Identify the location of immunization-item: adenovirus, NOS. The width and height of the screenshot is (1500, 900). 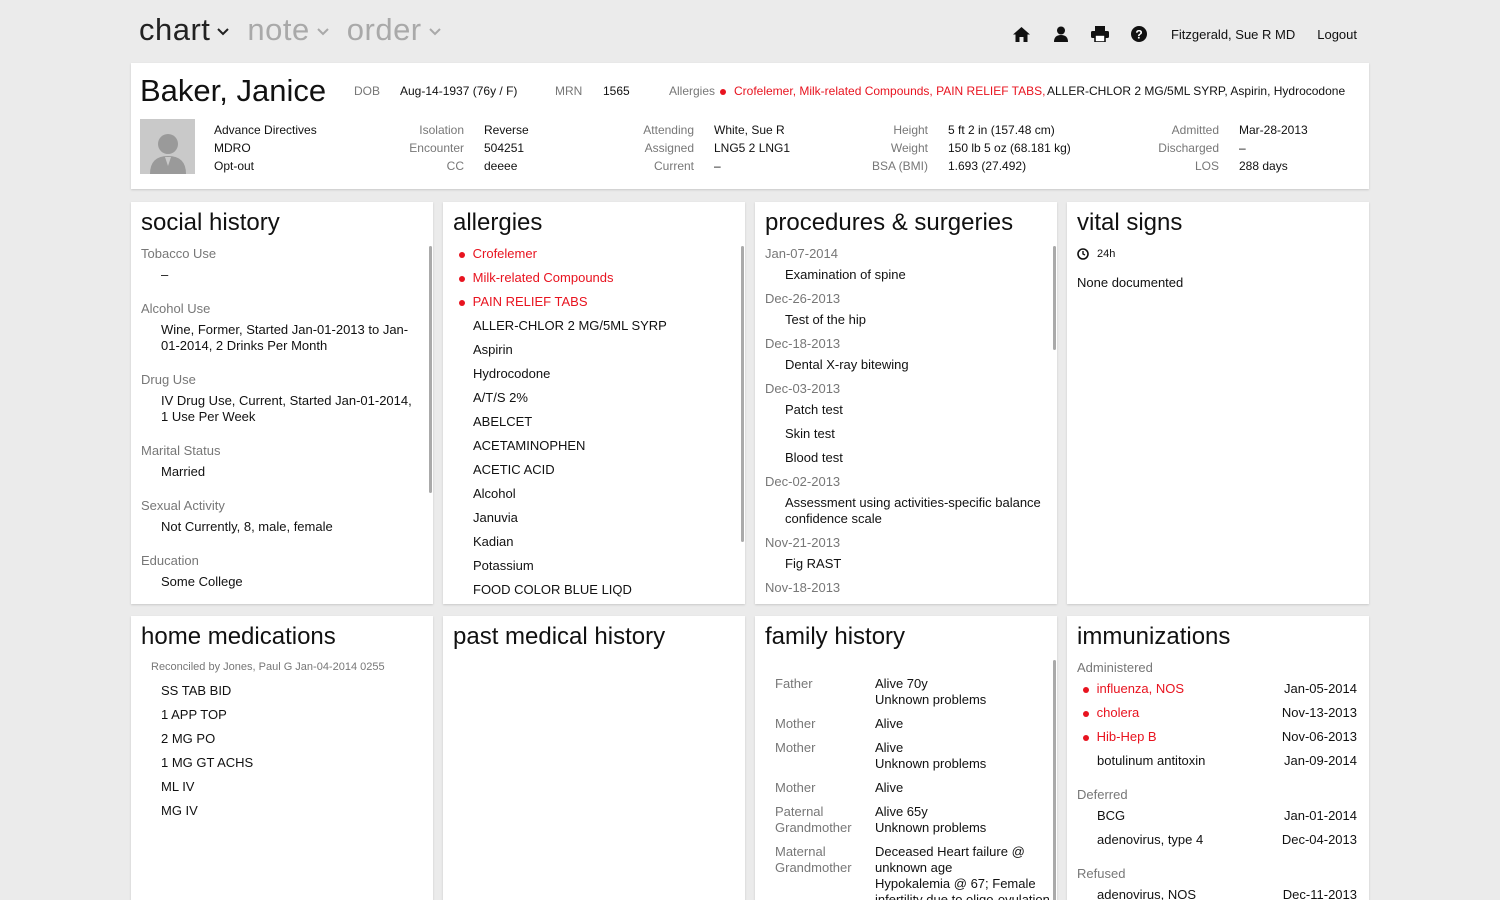
(1146, 893).